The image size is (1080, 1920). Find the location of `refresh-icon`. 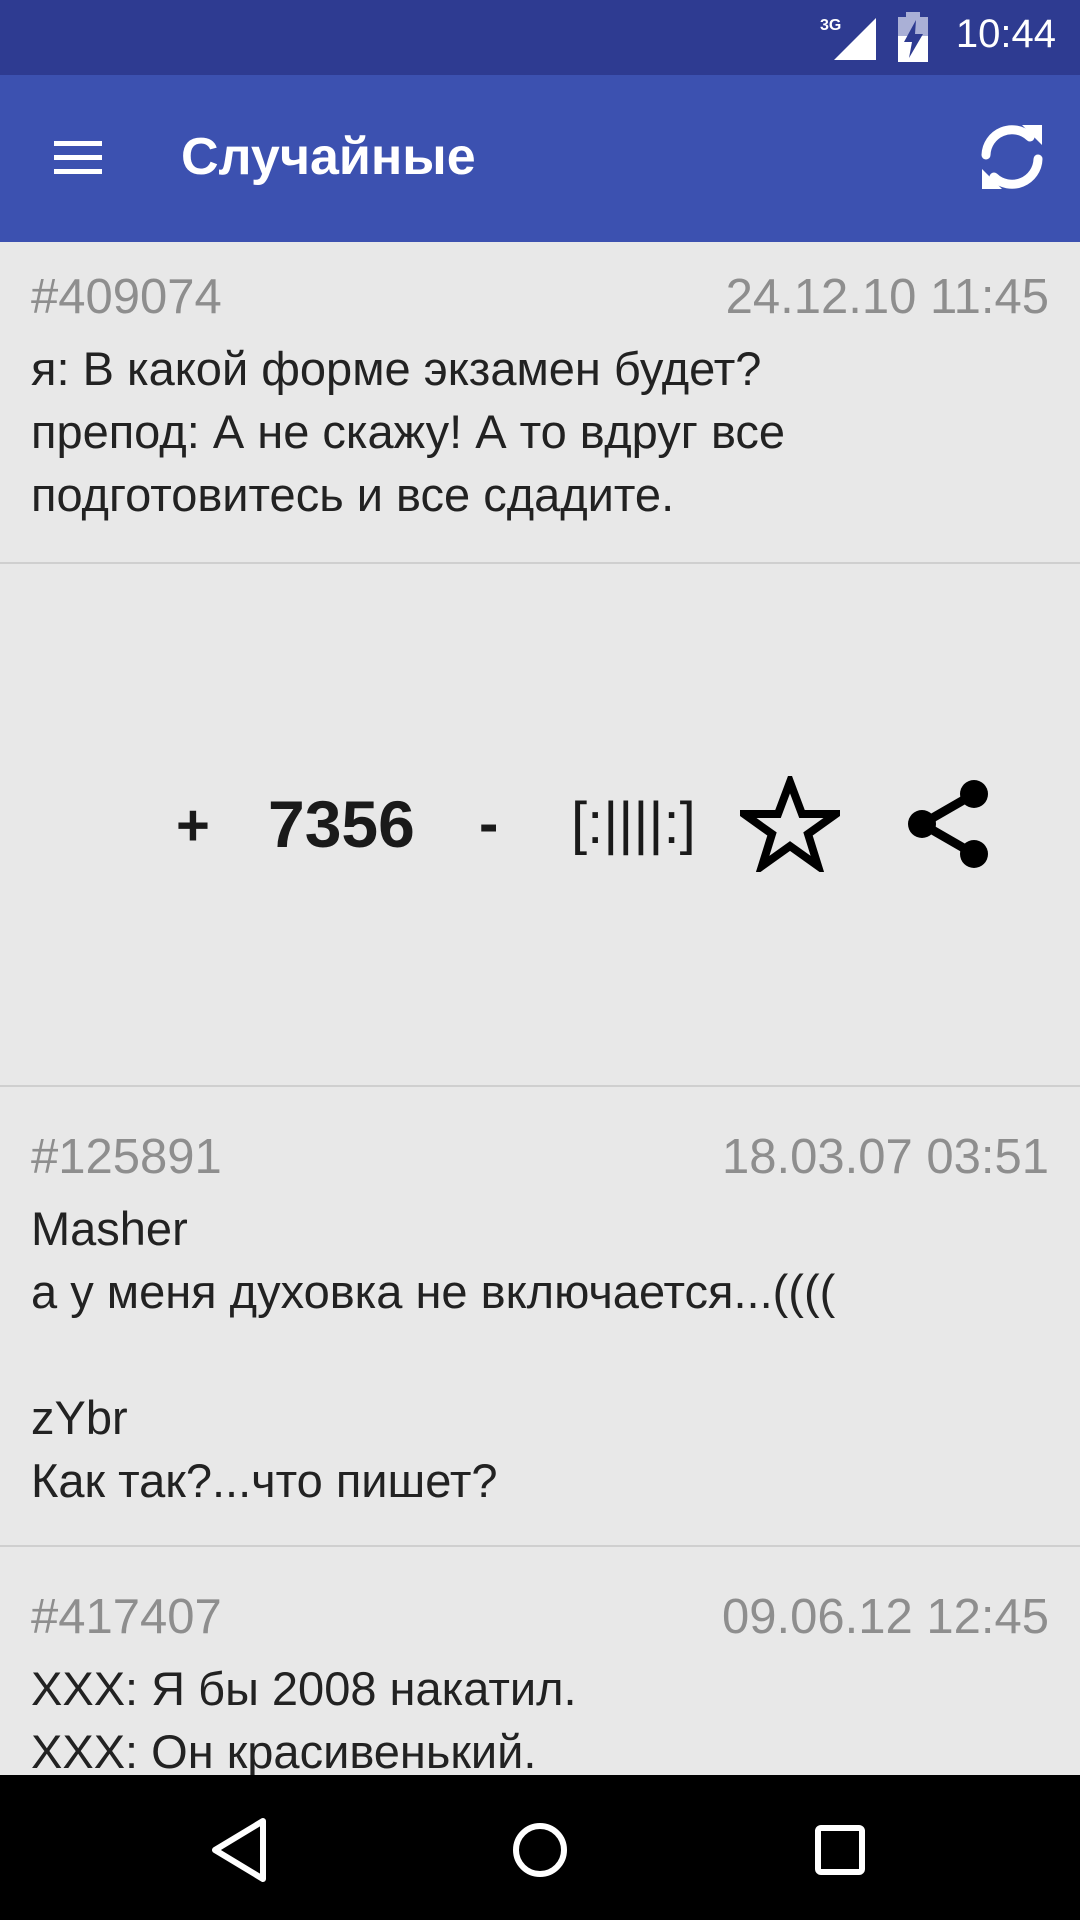

refresh-icon is located at coordinates (1012, 157).